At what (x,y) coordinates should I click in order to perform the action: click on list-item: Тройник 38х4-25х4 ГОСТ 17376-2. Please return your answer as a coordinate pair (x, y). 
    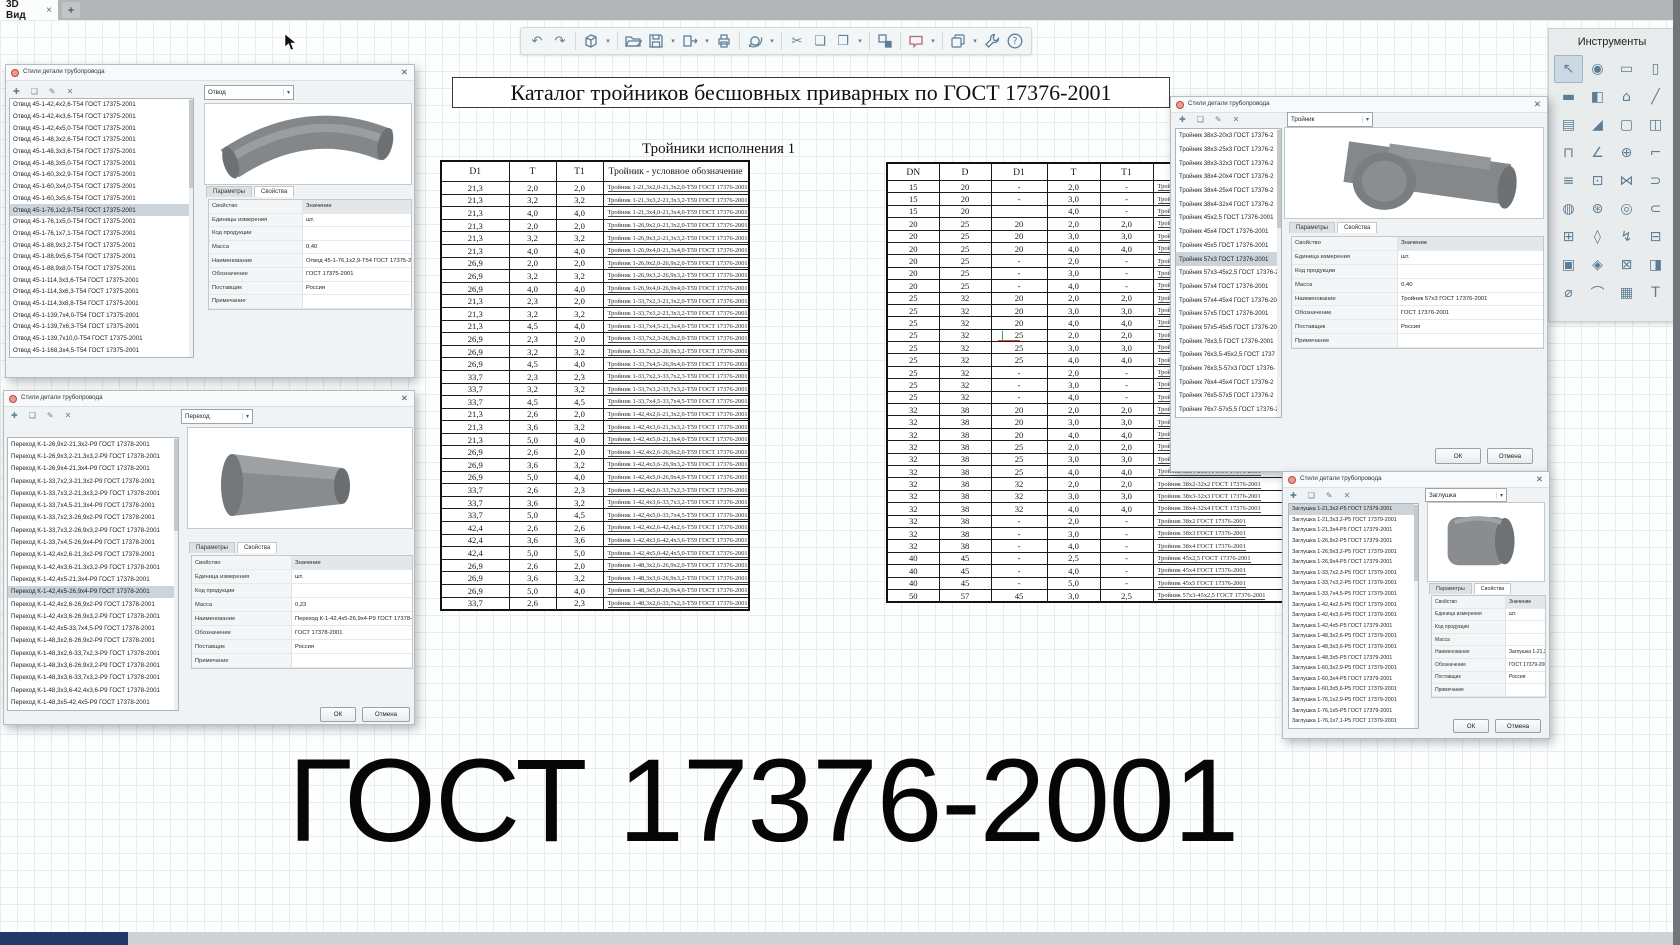
    Looking at the image, I should click on (1228, 191).